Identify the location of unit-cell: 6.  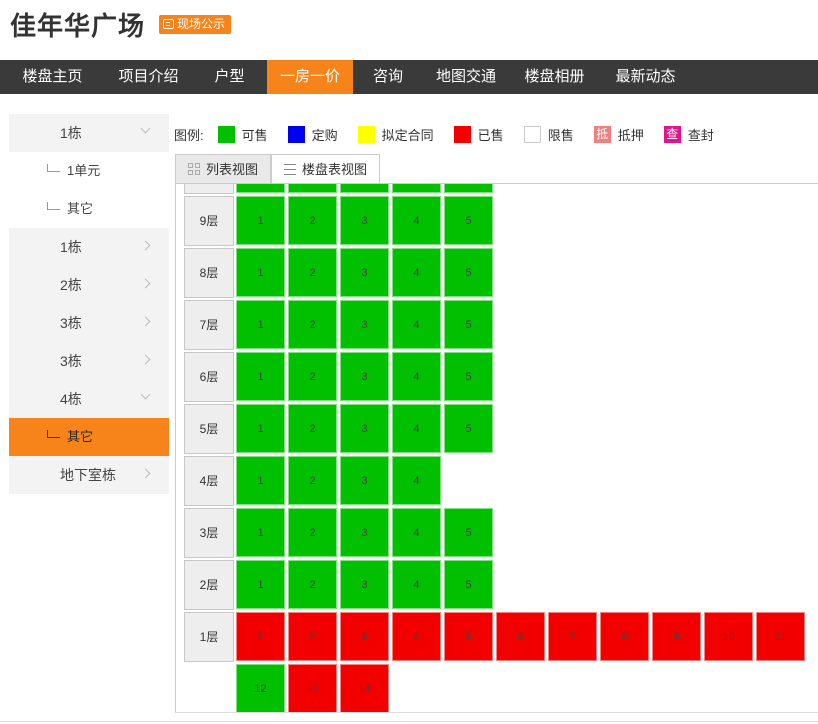
(520, 636).